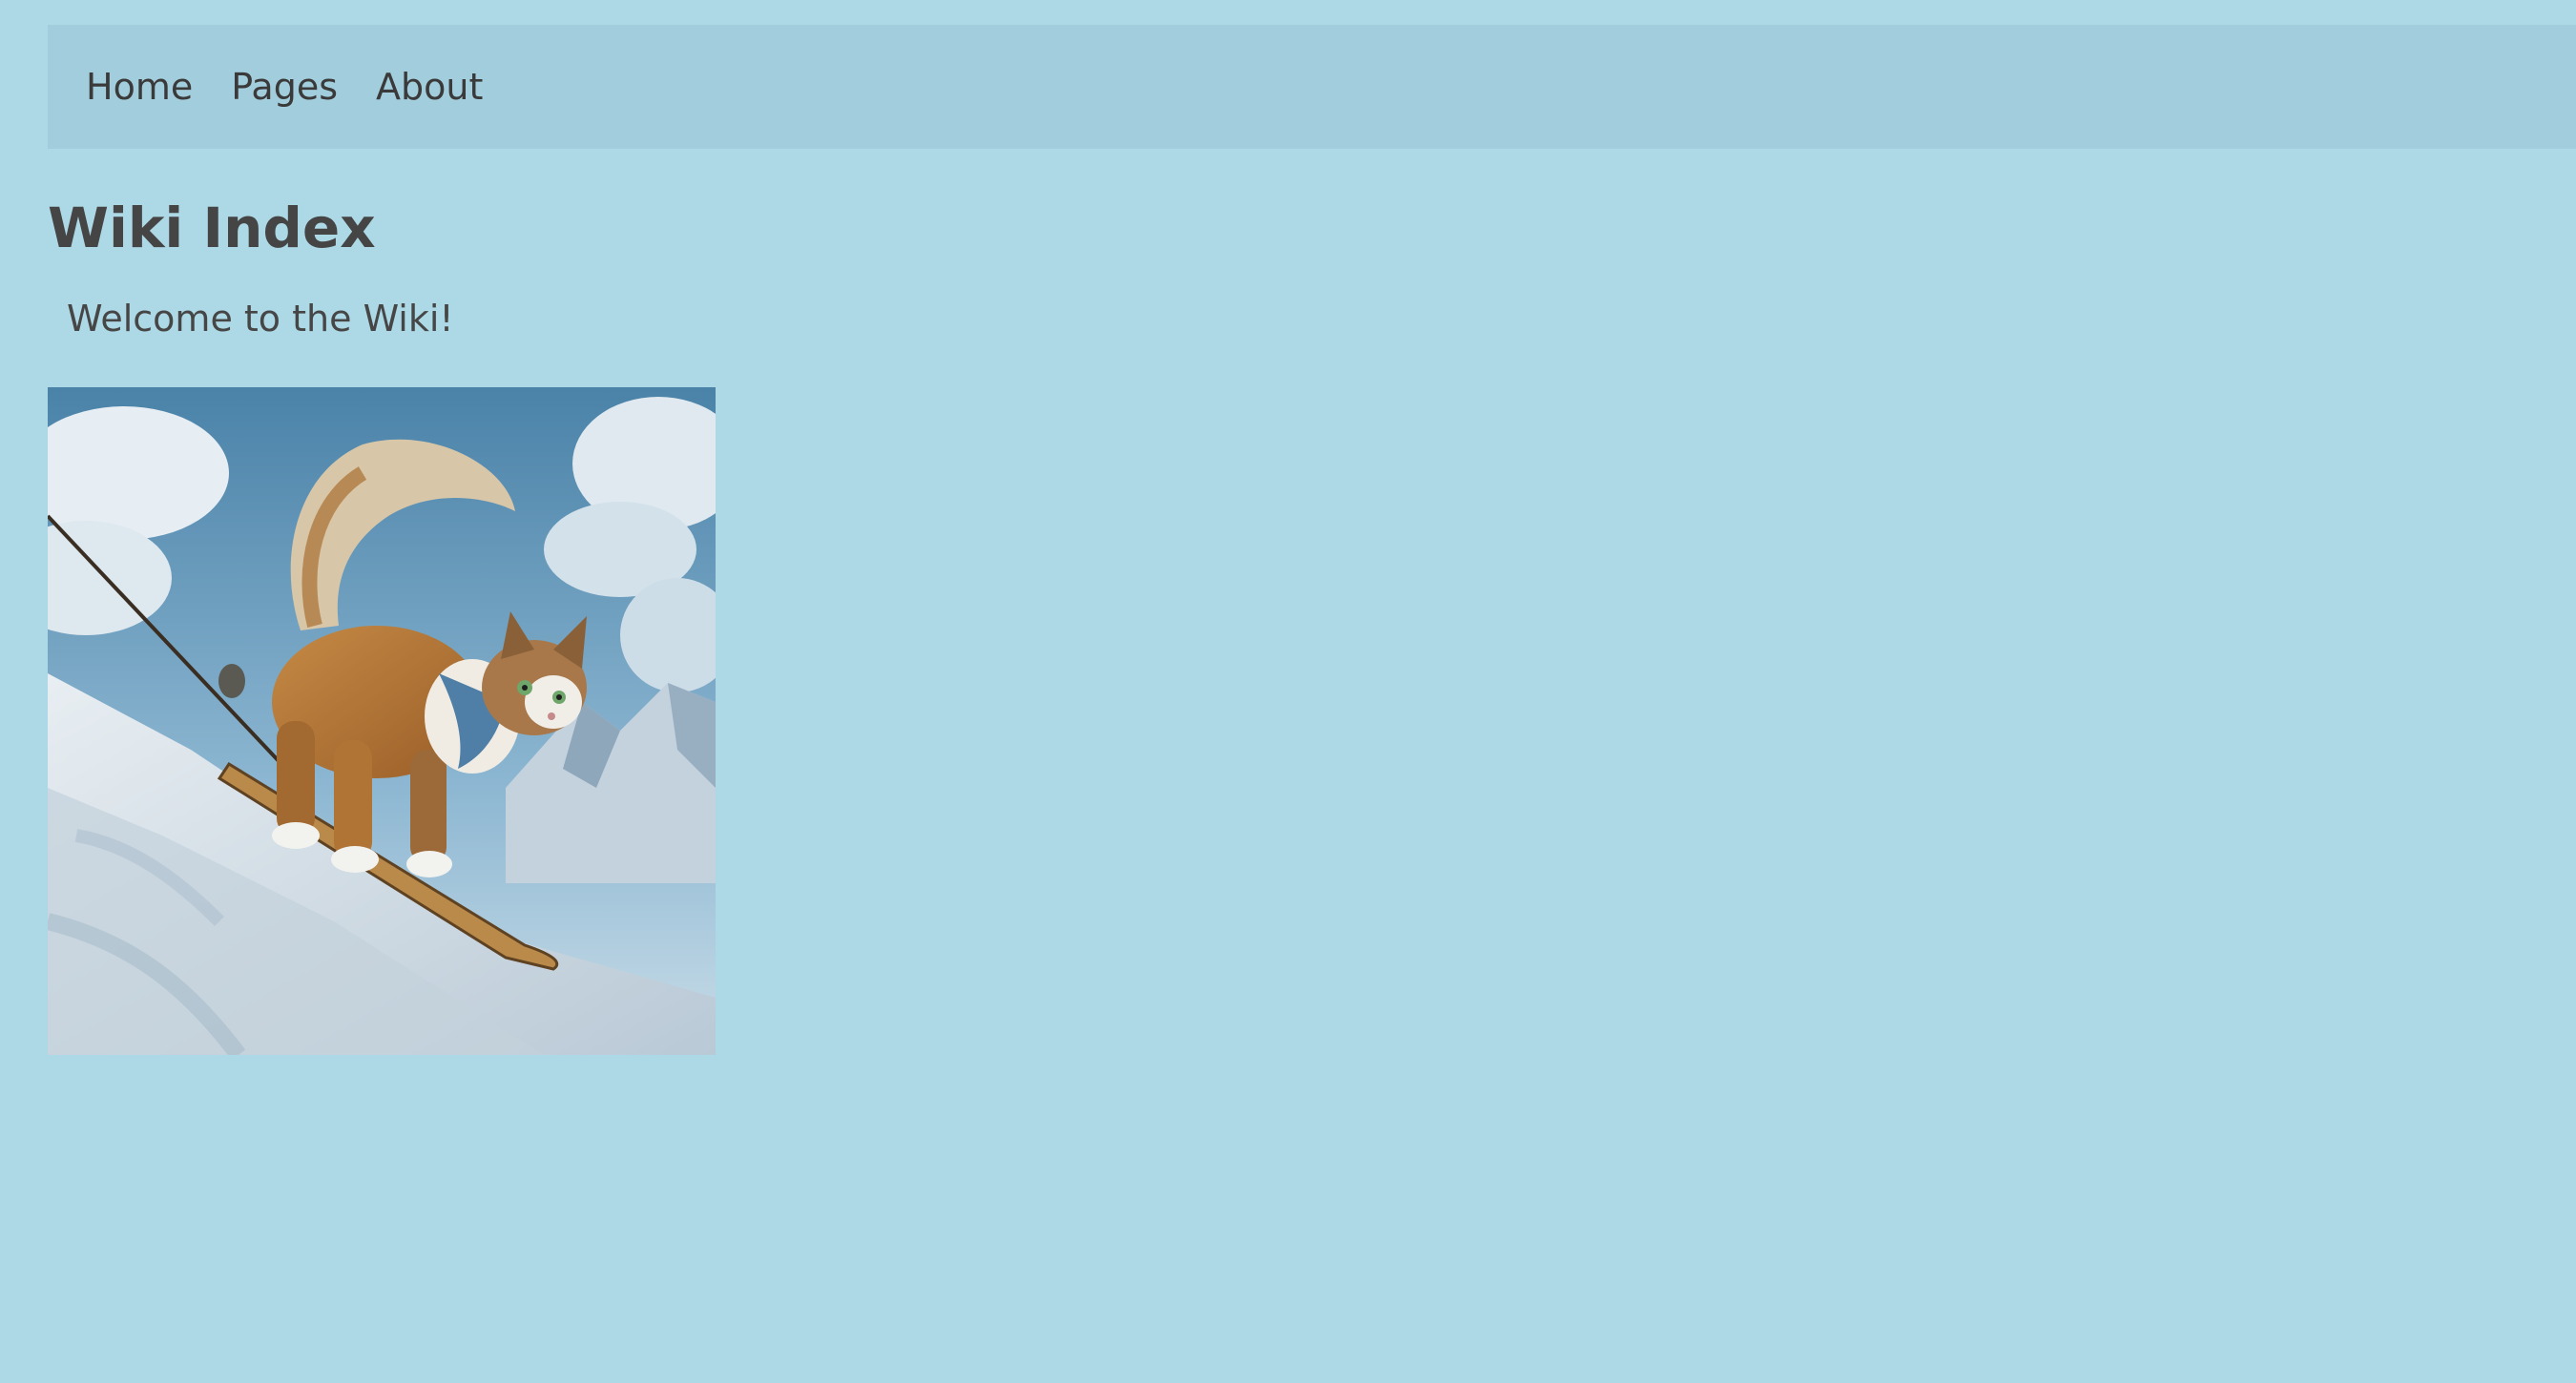 Image resolution: width=2576 pixels, height=1383 pixels. Describe the element at coordinates (139, 87) in the screenshot. I see `nav-link-home: Home` at that location.